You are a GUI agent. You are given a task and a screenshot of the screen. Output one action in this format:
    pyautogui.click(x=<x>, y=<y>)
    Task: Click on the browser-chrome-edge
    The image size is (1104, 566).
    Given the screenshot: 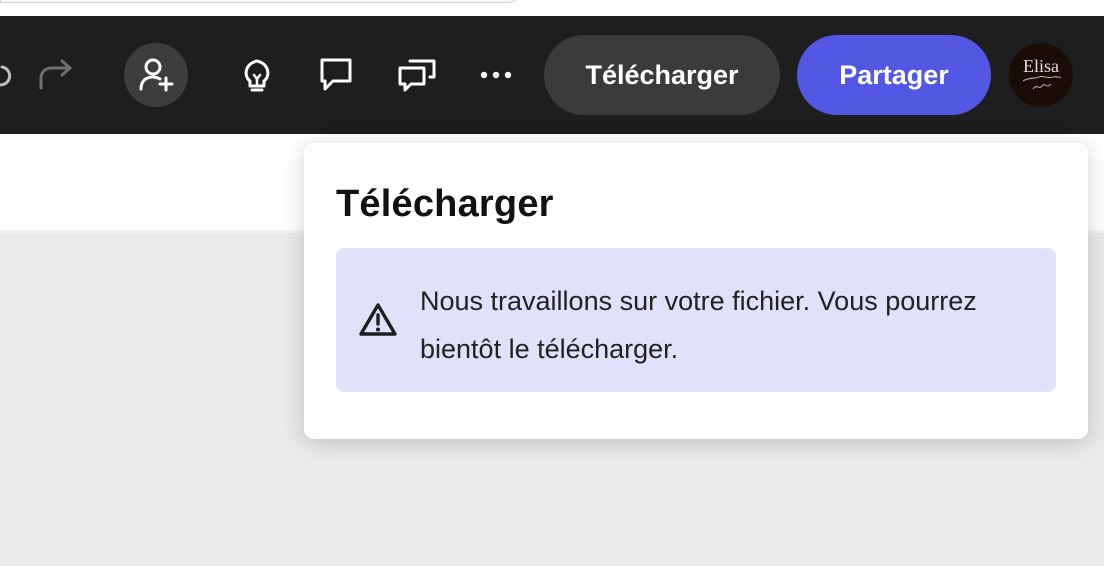 What is the action you would take?
    pyautogui.click(x=552, y=8)
    